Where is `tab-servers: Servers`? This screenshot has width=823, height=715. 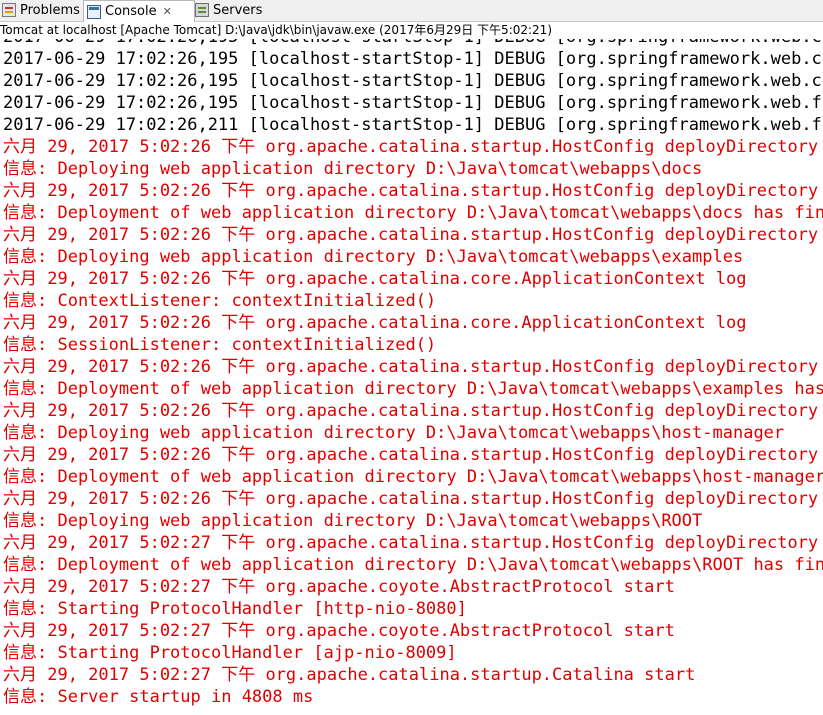 tab-servers: Servers is located at coordinates (230, 10).